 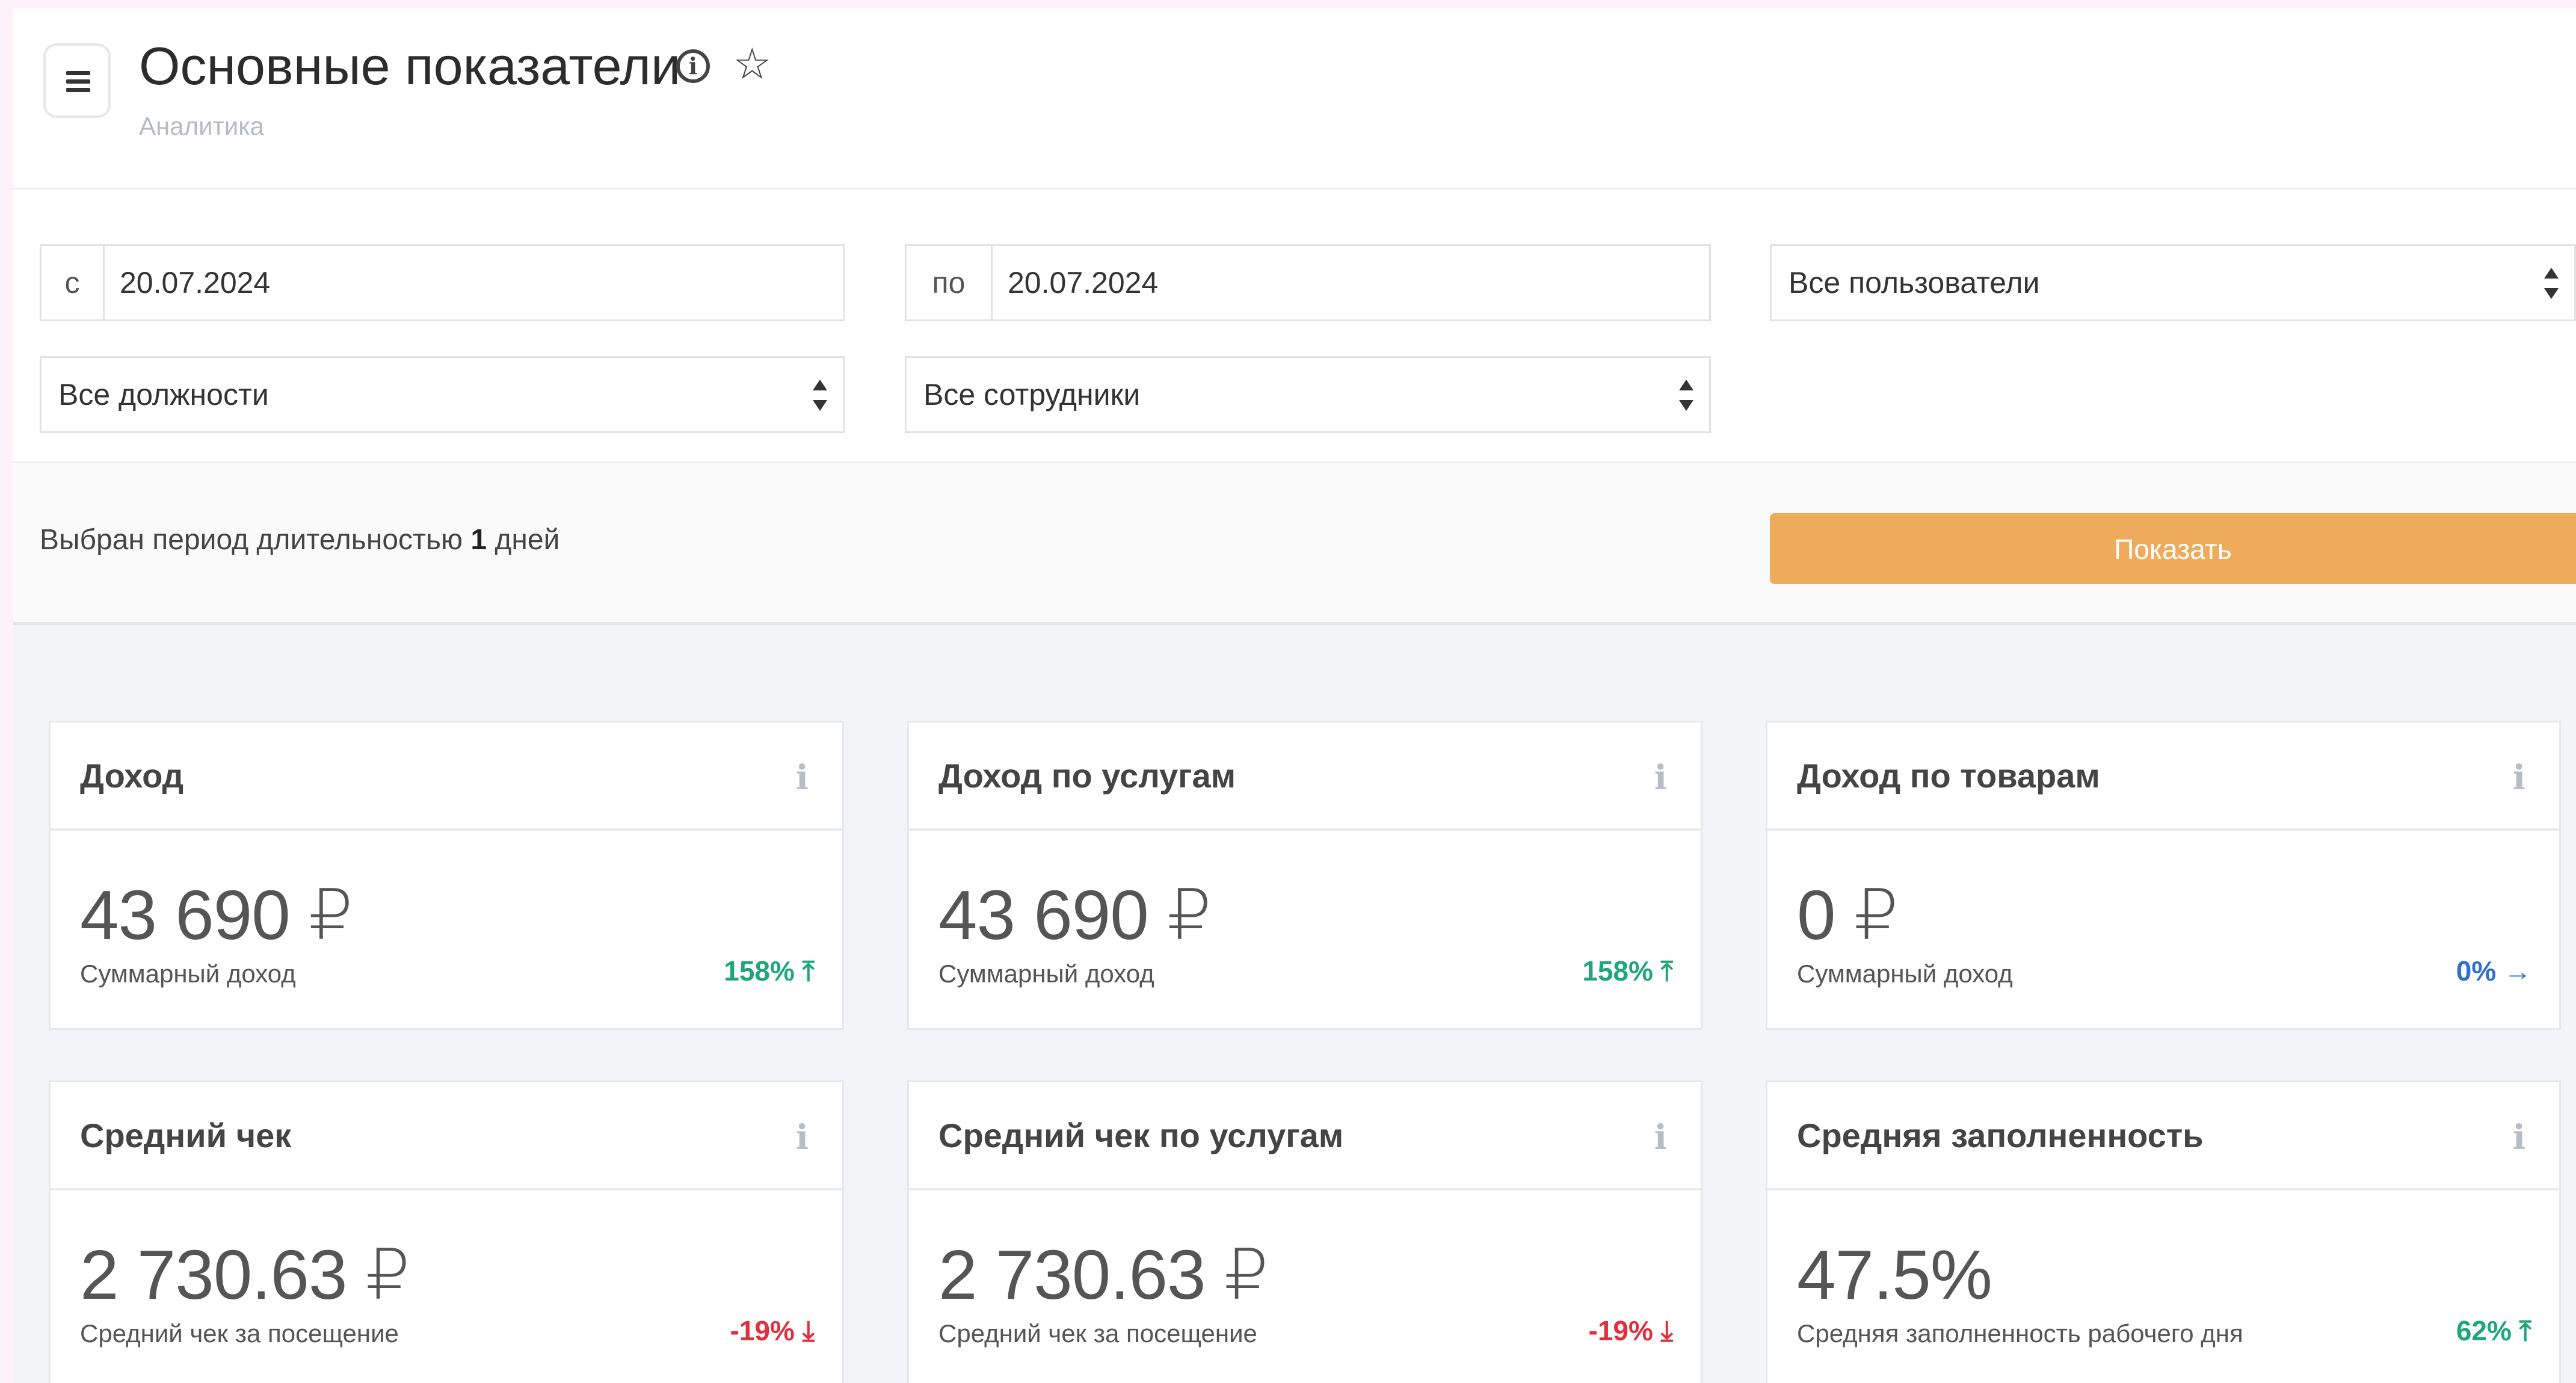 What do you see at coordinates (2173, 282) in the screenshot?
I see `users-select: Все пользователи` at bounding box center [2173, 282].